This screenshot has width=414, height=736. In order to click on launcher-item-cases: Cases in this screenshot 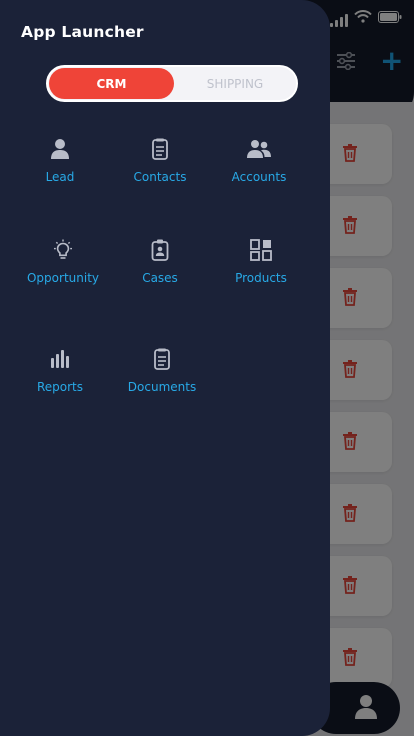, I will do `click(160, 261)`.